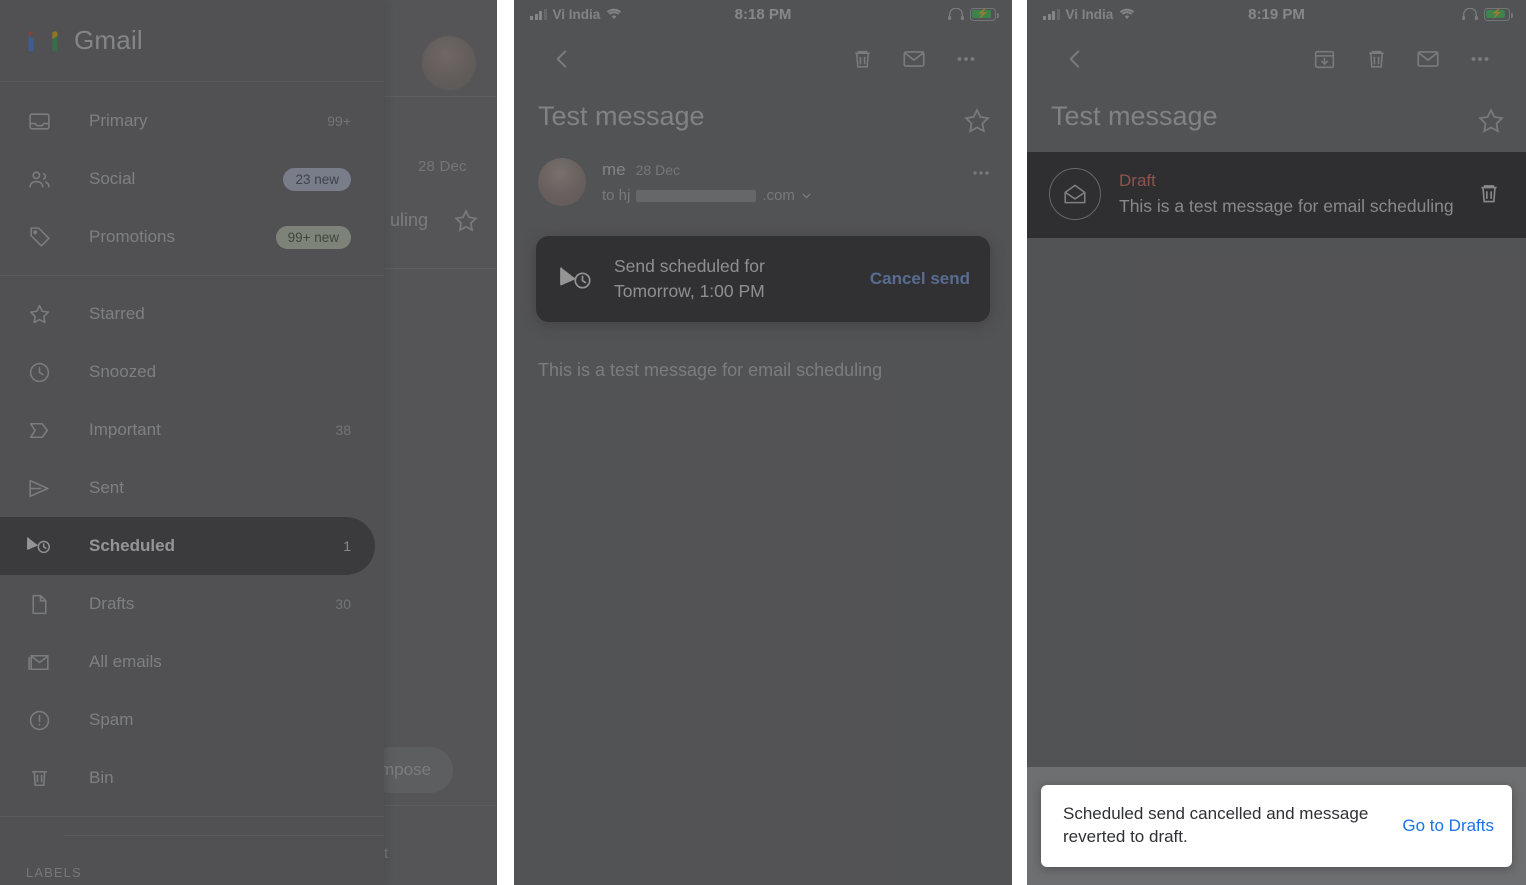 The image size is (1526, 885). I want to click on recipient-suffix: .com, so click(778, 195).